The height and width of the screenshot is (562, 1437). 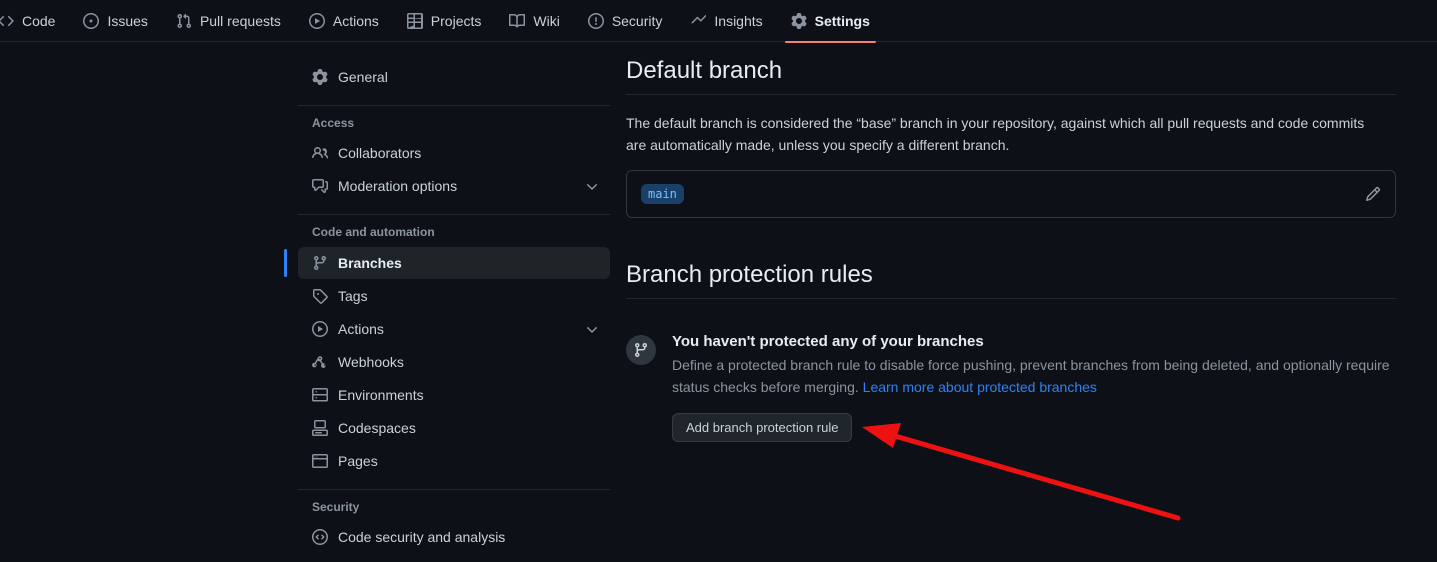 What do you see at coordinates (454, 296) in the screenshot?
I see `sidebar-item-tags: Tags` at bounding box center [454, 296].